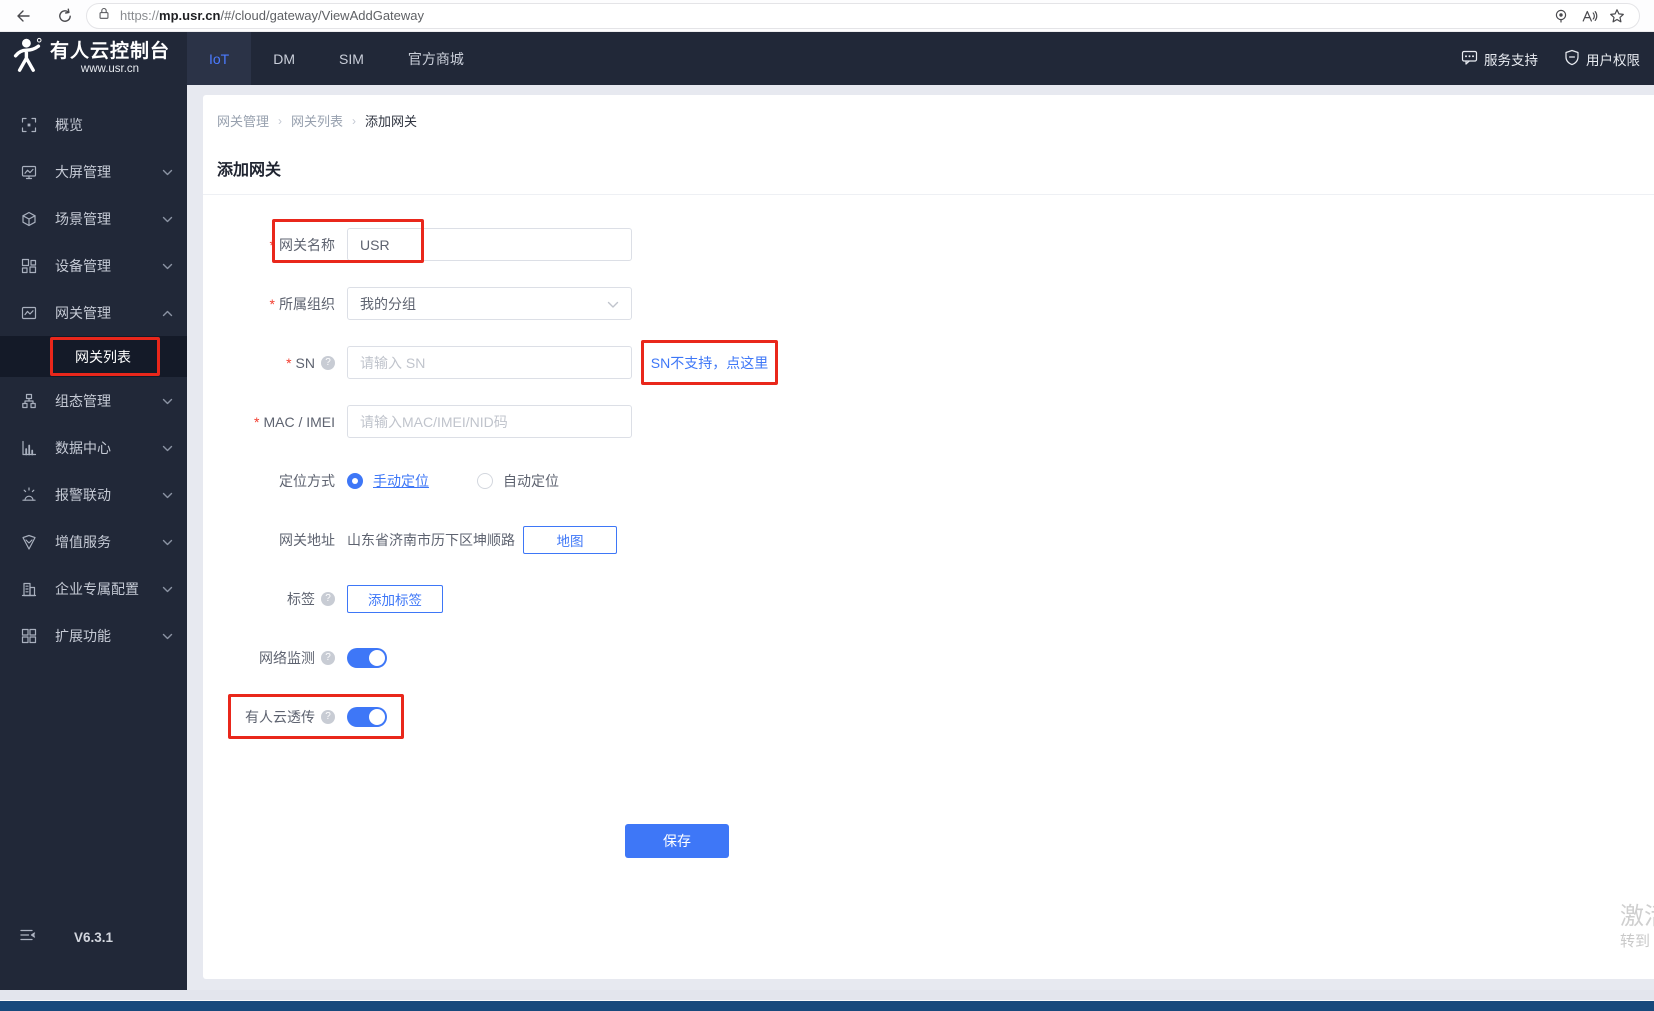 The height and width of the screenshot is (1011, 1654). Describe the element at coordinates (489, 362) in the screenshot. I see `sn-input` at that location.